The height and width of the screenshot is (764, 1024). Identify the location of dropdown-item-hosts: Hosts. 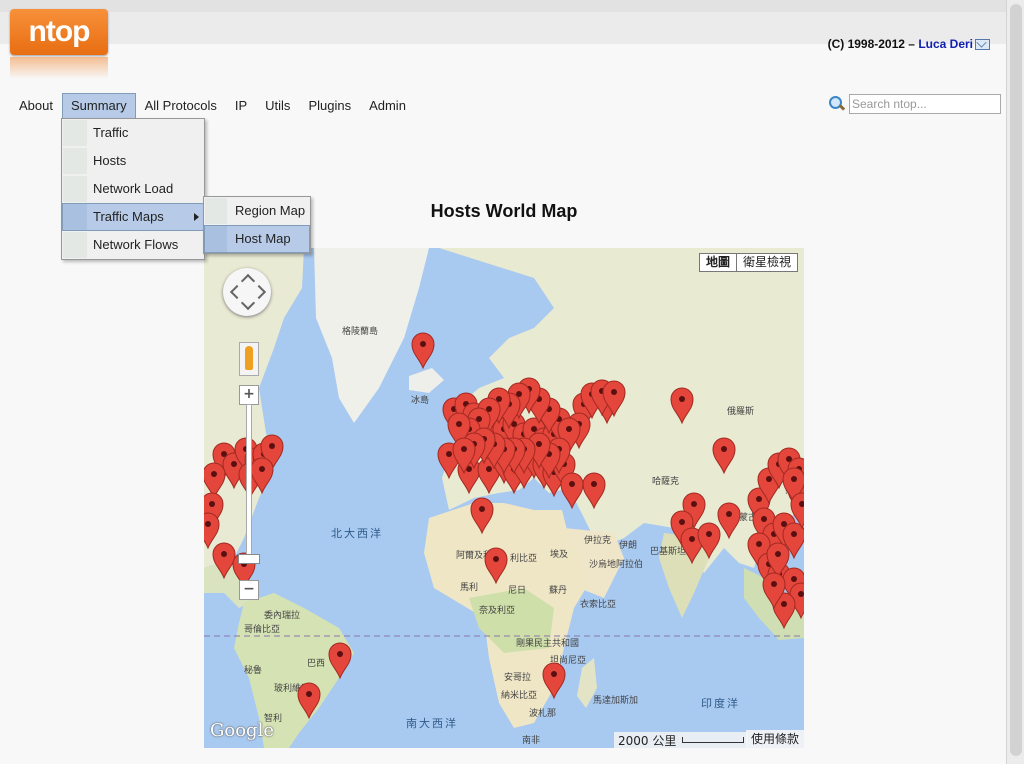
(133, 161).